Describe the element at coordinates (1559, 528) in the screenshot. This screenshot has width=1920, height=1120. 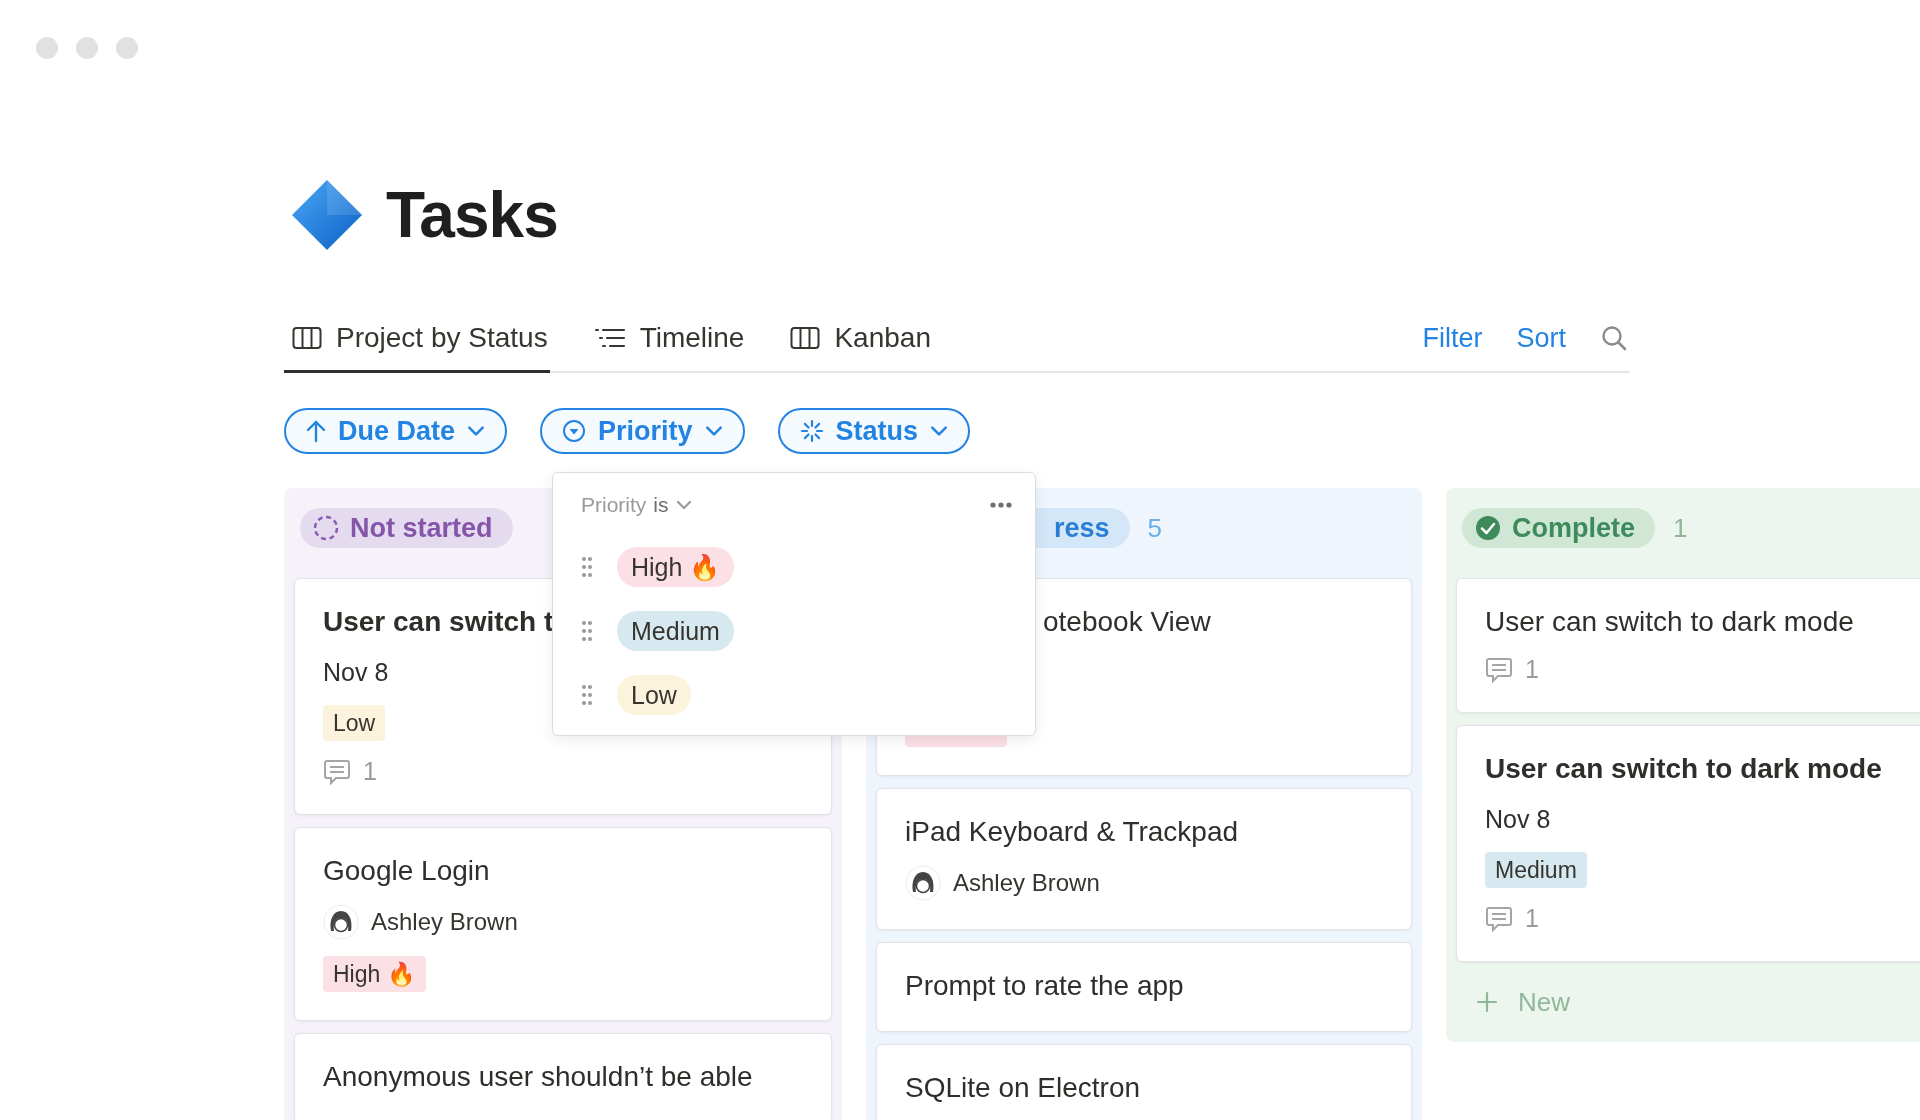
I see `status-pill: Complete` at that location.